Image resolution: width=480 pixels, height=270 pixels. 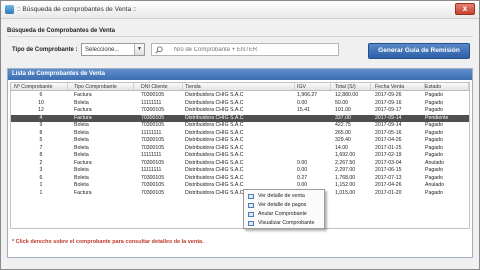 I want to click on table-cell: 5, so click(x=41, y=140).